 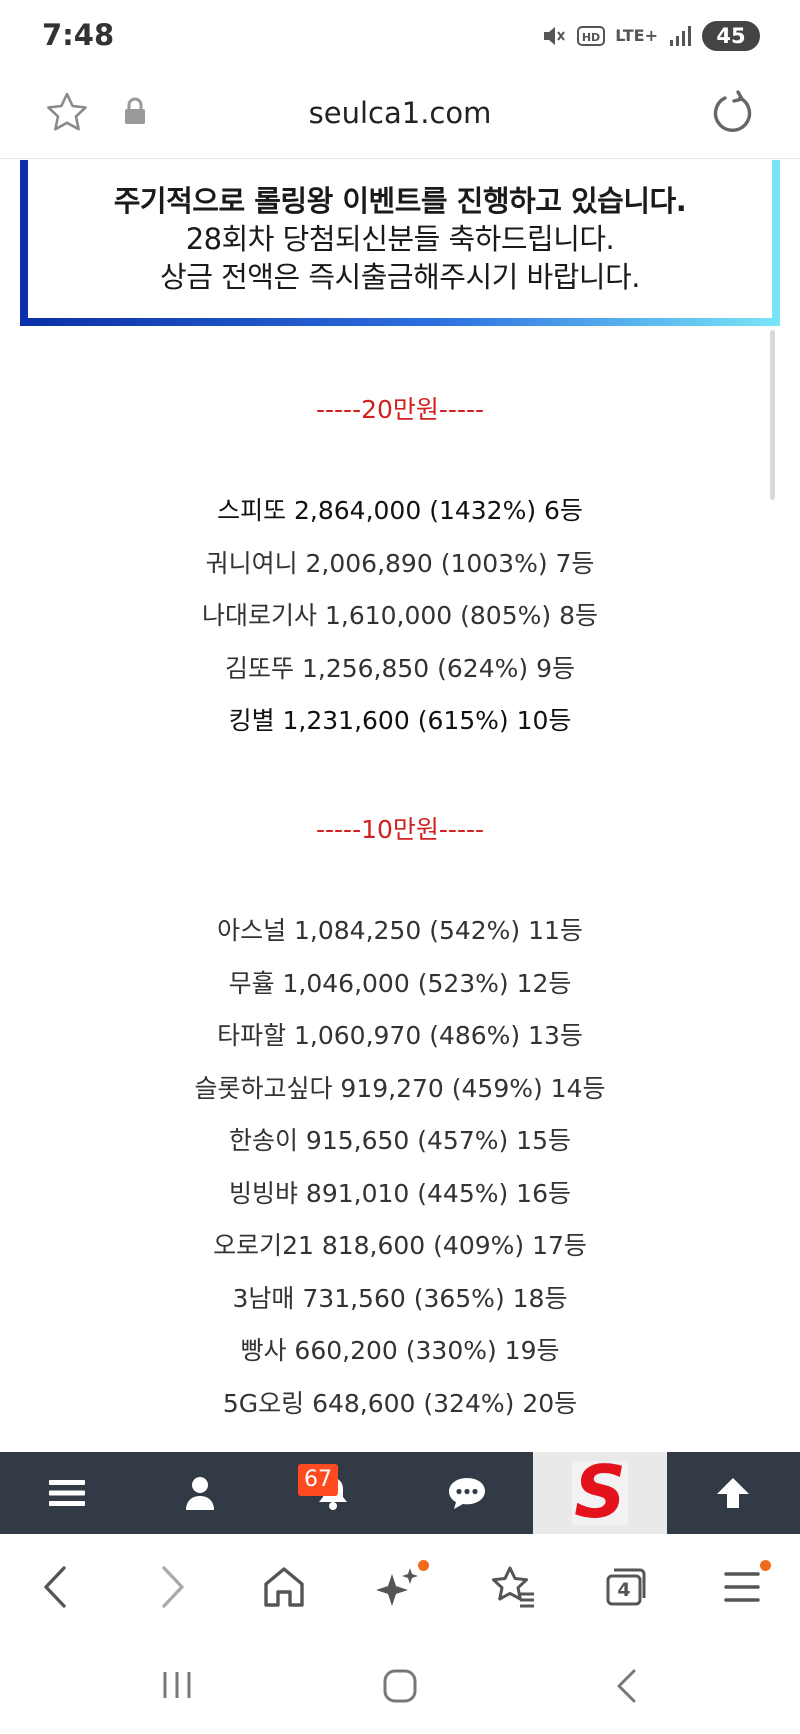 What do you see at coordinates (624, 1590) in the screenshot?
I see `tab-count: 4` at bounding box center [624, 1590].